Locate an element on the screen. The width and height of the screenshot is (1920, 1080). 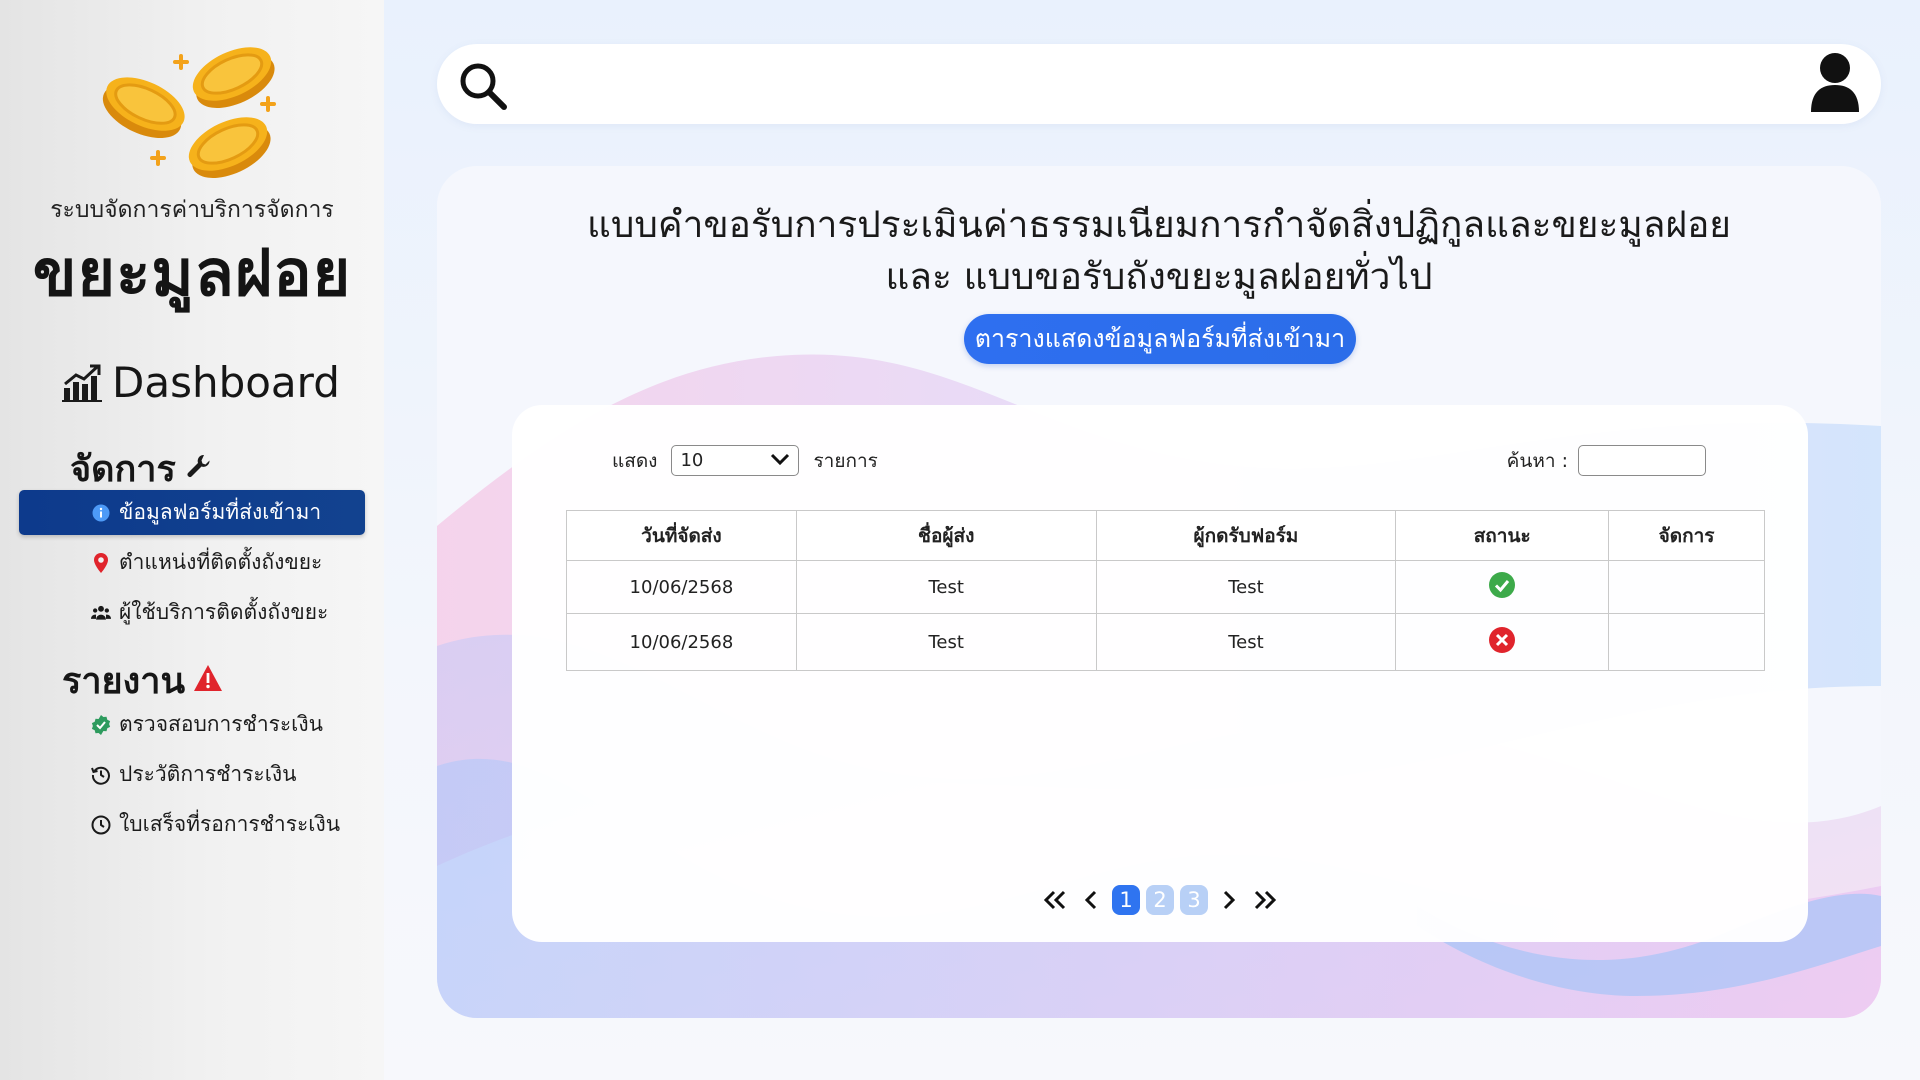
location-pin-icon is located at coordinates (101, 562).